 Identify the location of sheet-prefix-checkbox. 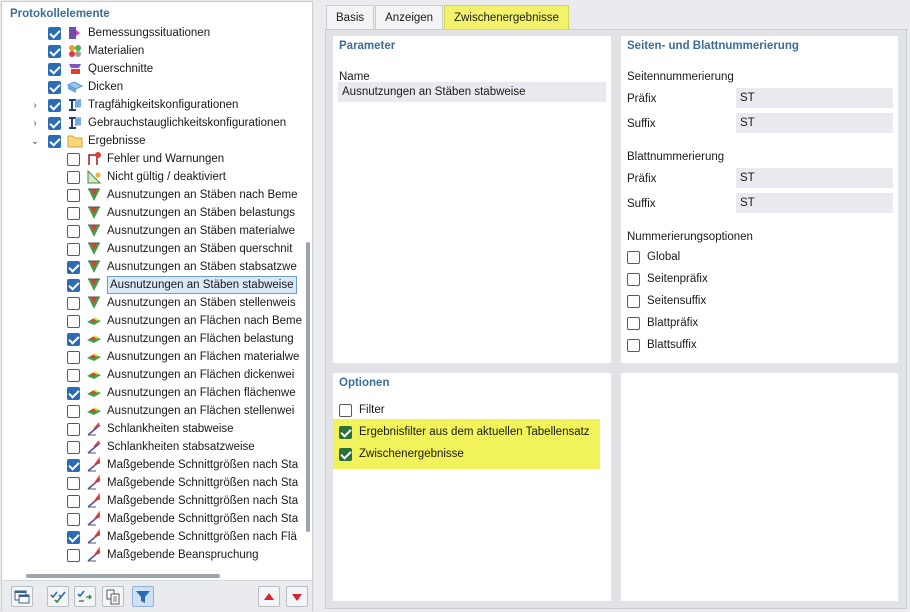
(633, 323).